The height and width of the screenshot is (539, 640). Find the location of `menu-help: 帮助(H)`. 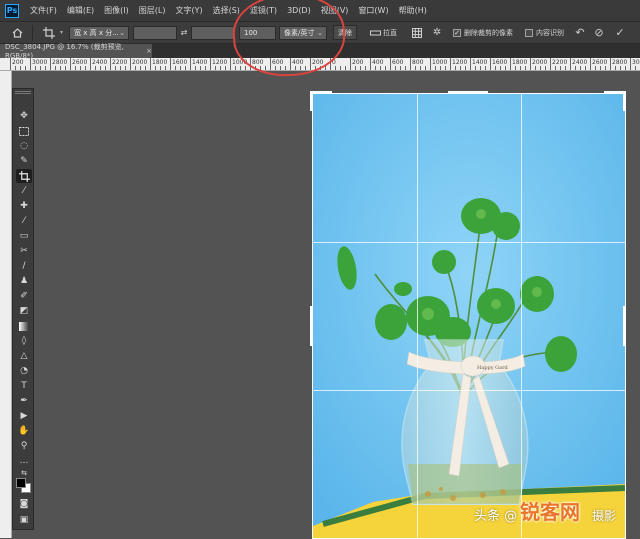

menu-help: 帮助(H) is located at coordinates (413, 11).